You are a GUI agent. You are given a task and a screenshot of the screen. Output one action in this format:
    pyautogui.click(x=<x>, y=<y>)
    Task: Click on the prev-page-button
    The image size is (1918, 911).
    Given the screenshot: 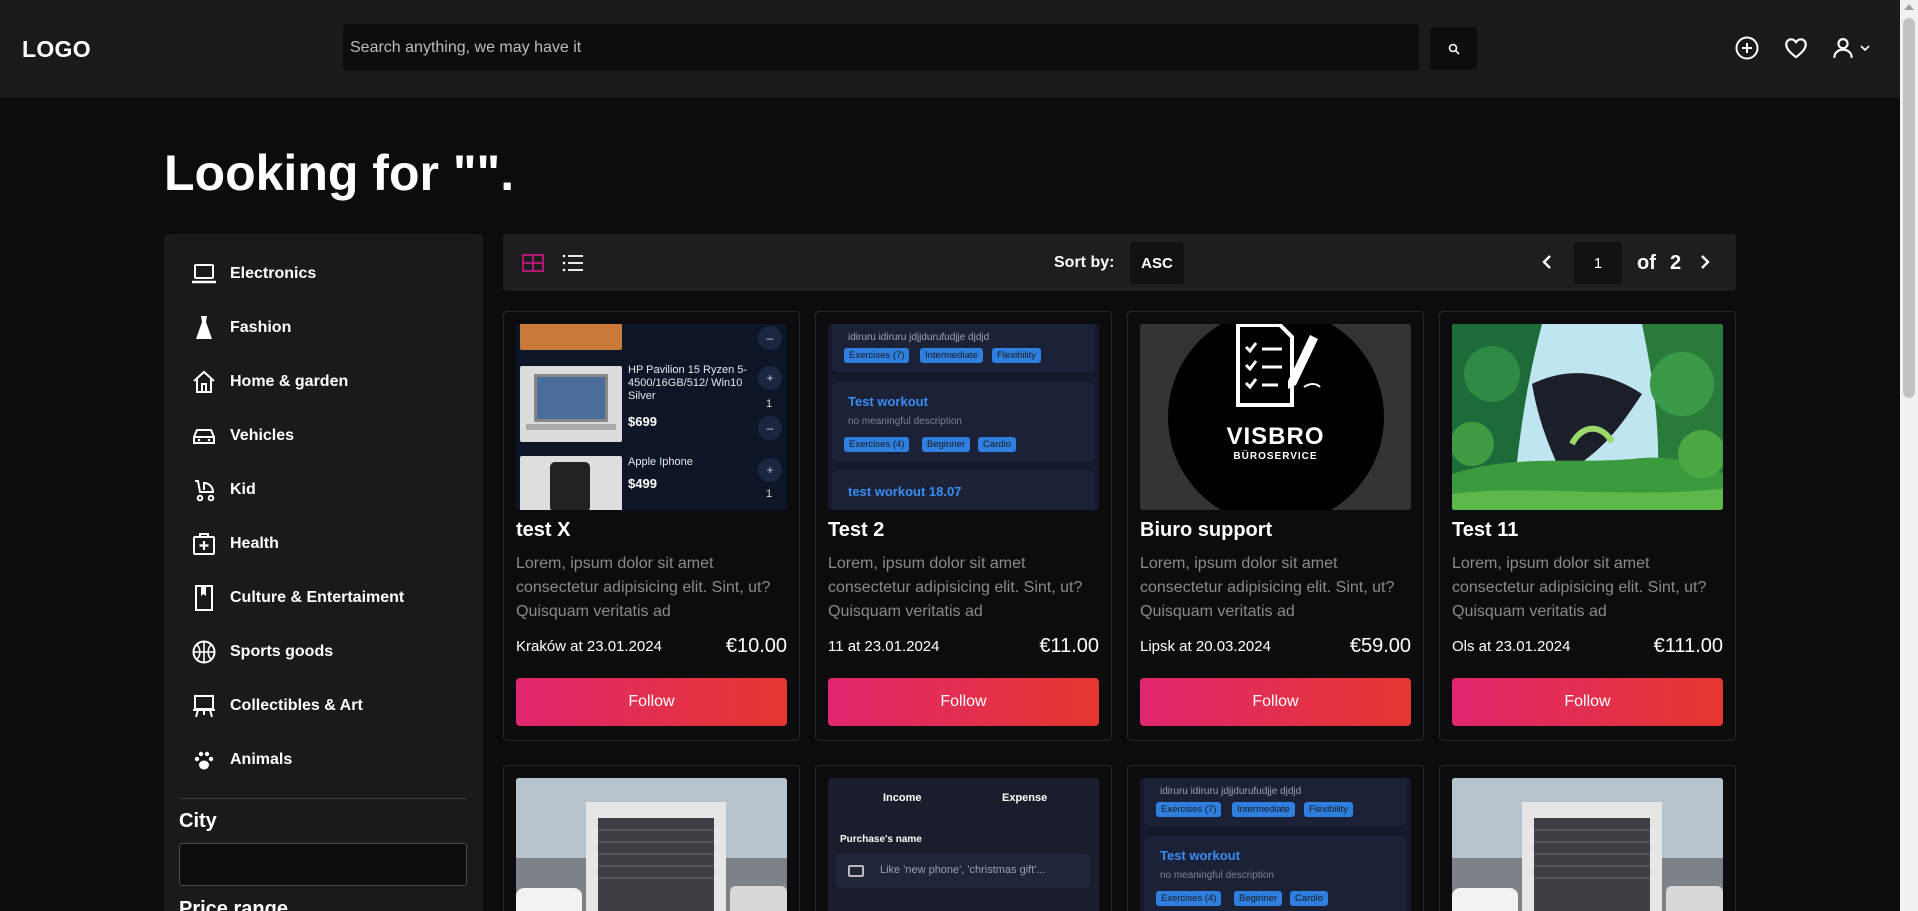 What is the action you would take?
    pyautogui.click(x=1547, y=262)
    